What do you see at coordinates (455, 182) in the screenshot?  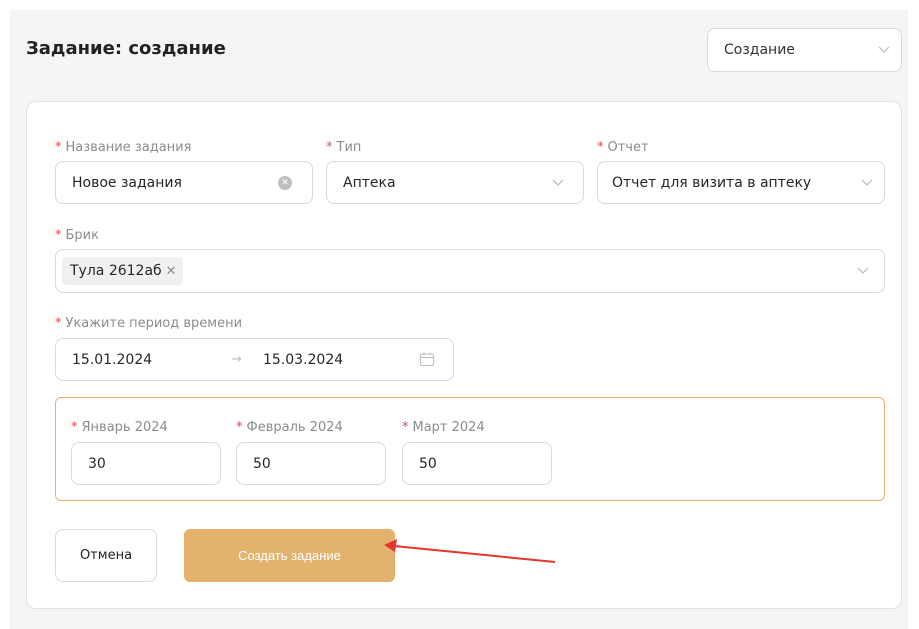 I see `type-select: Аптека` at bounding box center [455, 182].